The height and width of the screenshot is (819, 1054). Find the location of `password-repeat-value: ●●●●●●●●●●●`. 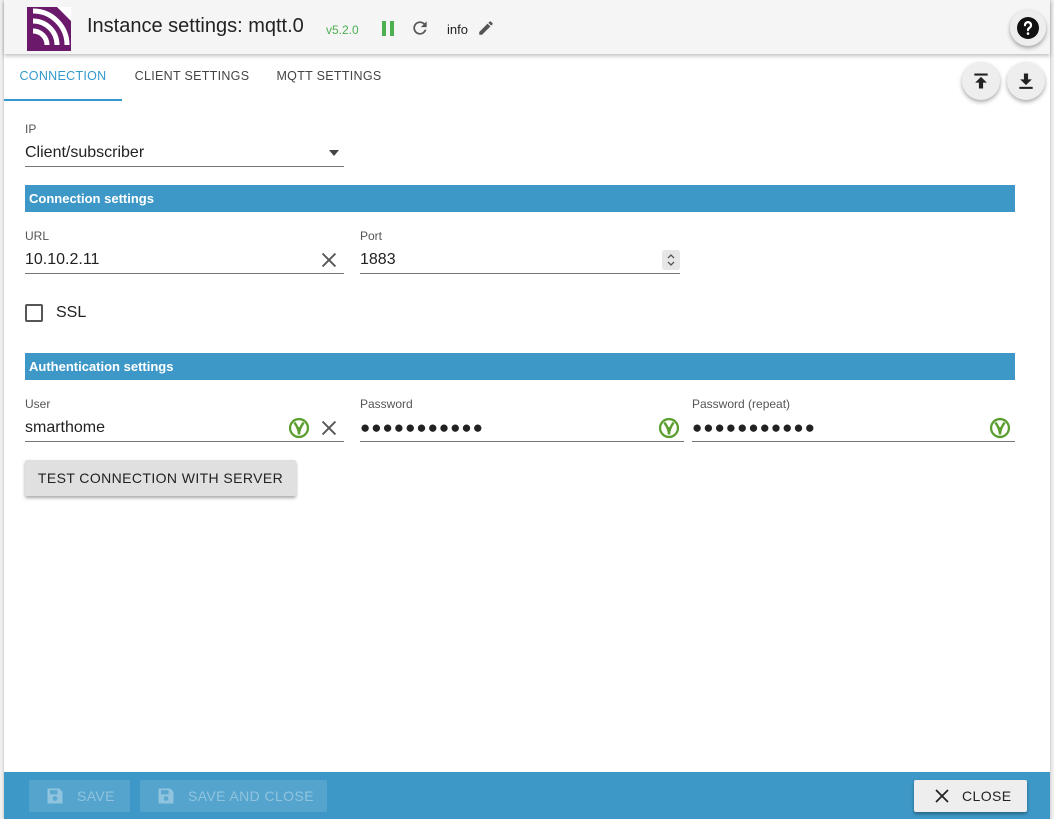

password-repeat-value: ●●●●●●●●●●● is located at coordinates (754, 427).